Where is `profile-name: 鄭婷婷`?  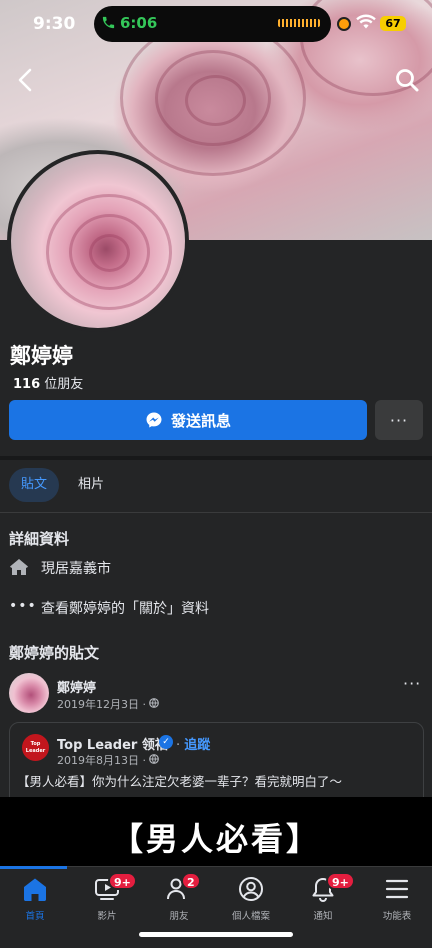 profile-name: 鄭婷婷 is located at coordinates (41, 356).